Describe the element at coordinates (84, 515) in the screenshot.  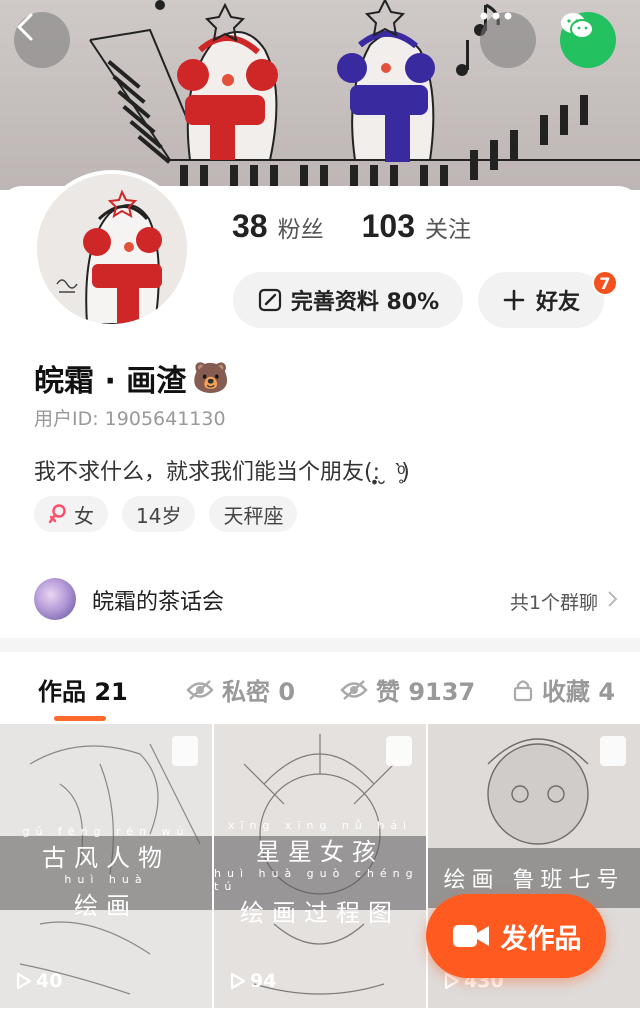
I see `gender-label: 女` at that location.